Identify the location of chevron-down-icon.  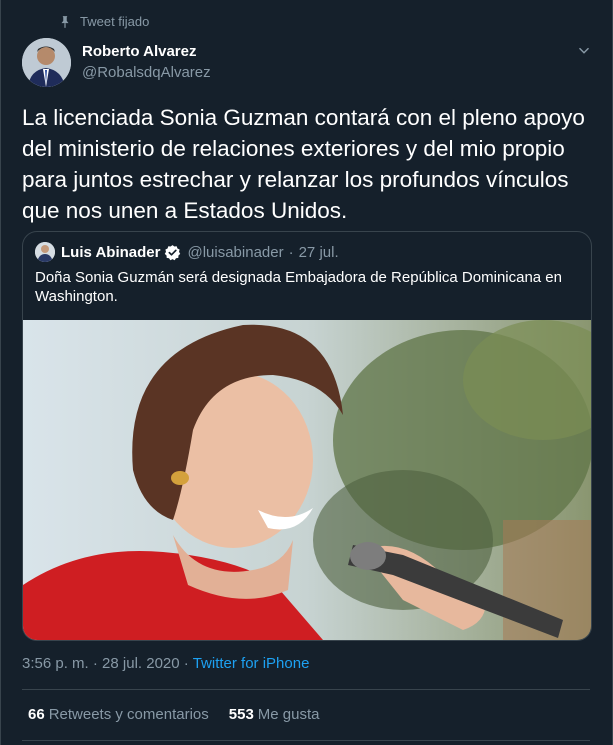
(584, 51).